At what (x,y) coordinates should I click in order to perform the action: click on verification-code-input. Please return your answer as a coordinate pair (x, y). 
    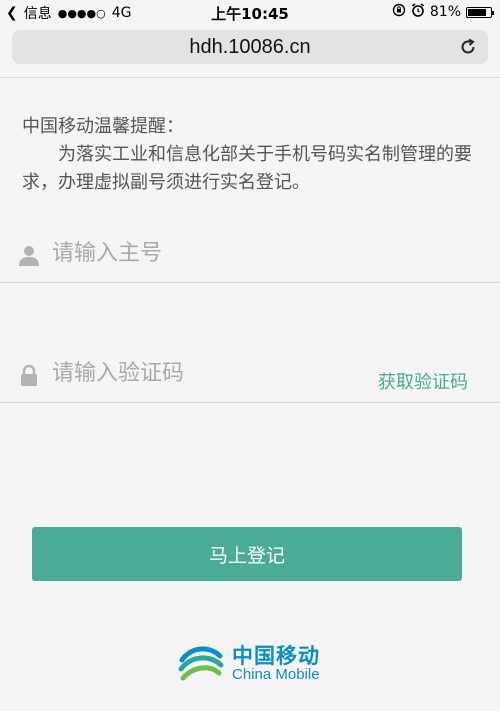
    Looking at the image, I should click on (202, 373).